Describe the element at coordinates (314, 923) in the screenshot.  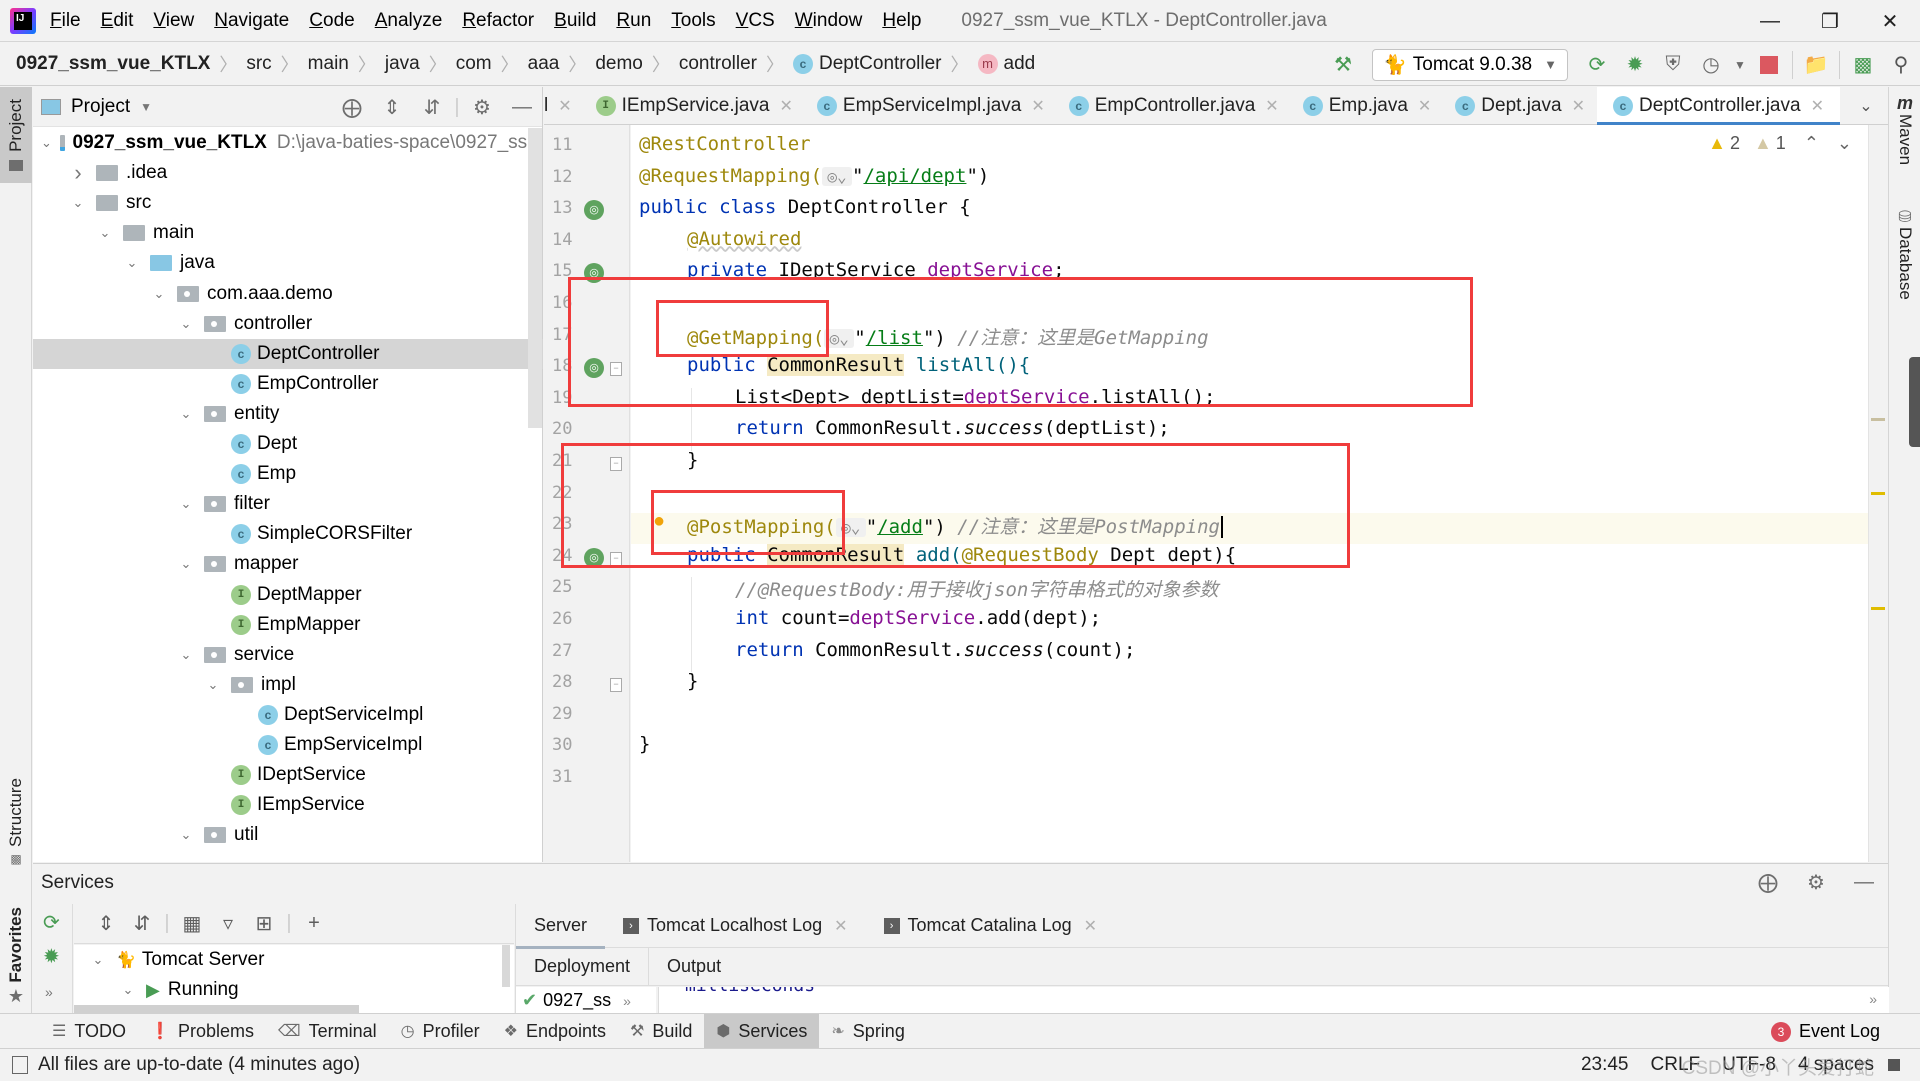
I see `add-service-icon: +` at that location.